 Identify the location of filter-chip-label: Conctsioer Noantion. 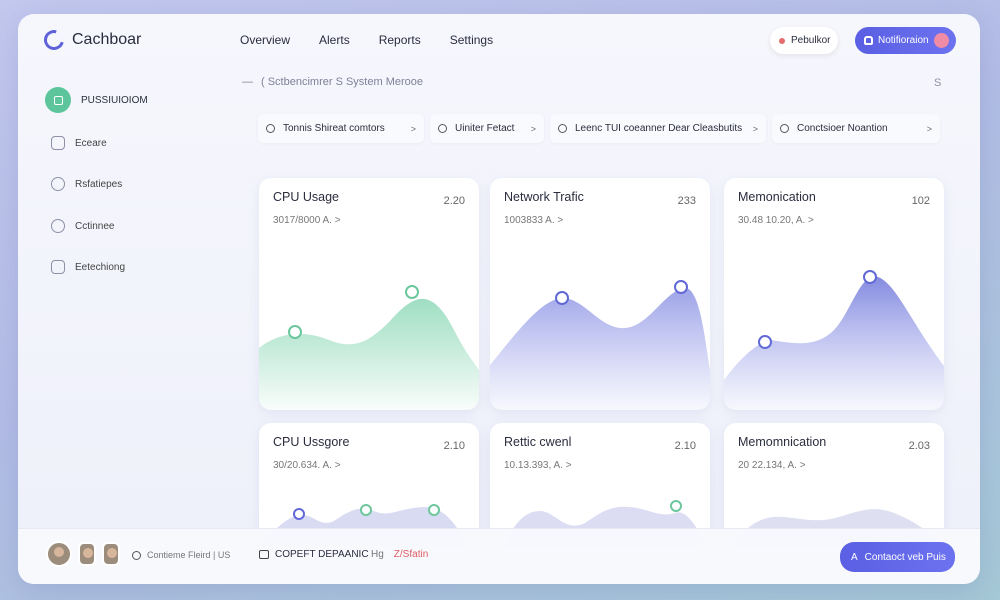
(842, 128).